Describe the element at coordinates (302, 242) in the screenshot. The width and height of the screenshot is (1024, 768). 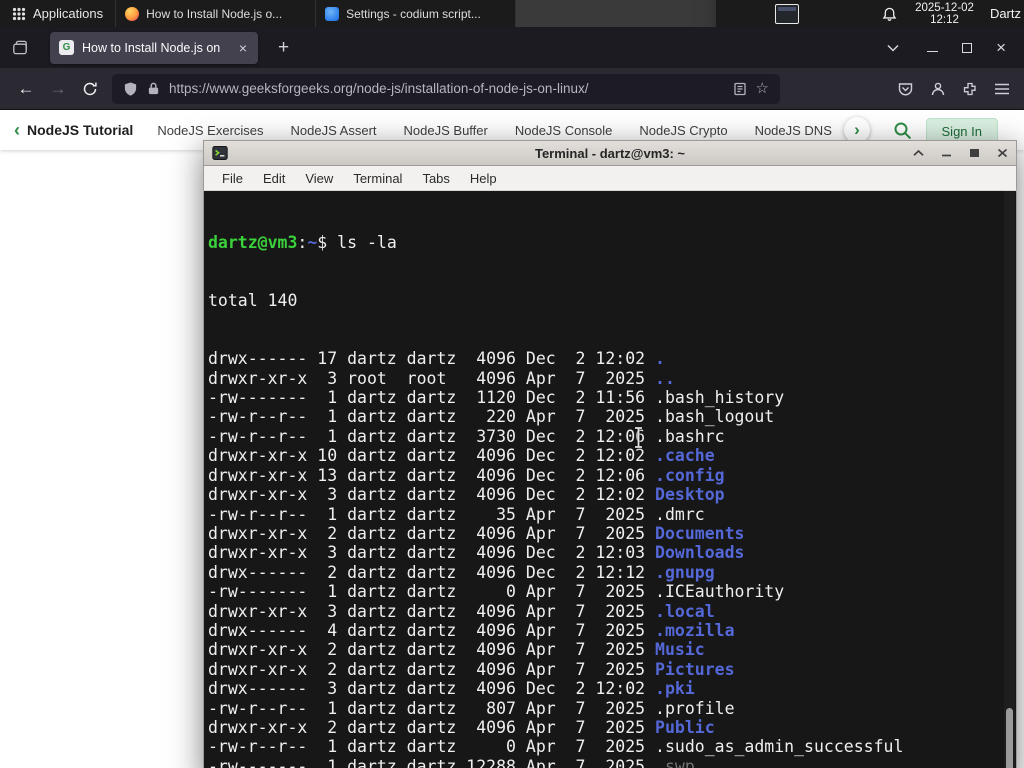
I see `terminal-prompt-line: dartz@vm3:~$ ls -la` at that location.